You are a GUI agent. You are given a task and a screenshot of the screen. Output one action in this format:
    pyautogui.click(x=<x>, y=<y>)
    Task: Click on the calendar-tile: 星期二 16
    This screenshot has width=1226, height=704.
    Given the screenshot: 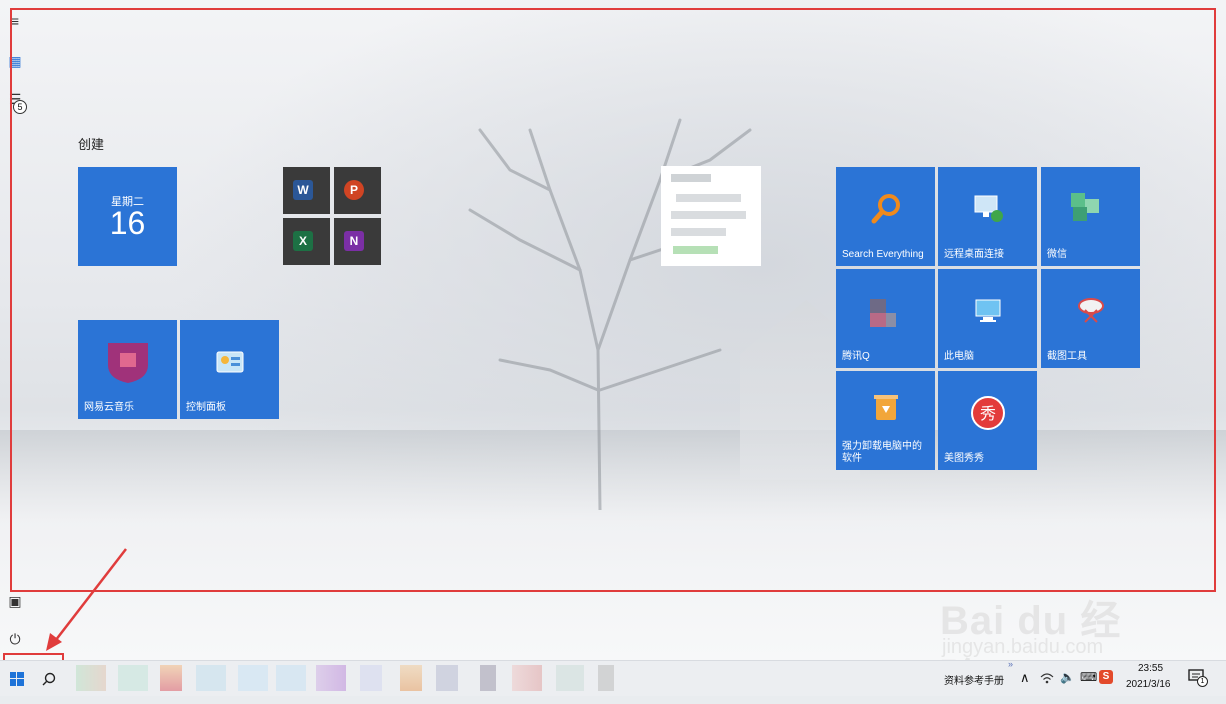 What is the action you would take?
    pyautogui.click(x=127, y=216)
    